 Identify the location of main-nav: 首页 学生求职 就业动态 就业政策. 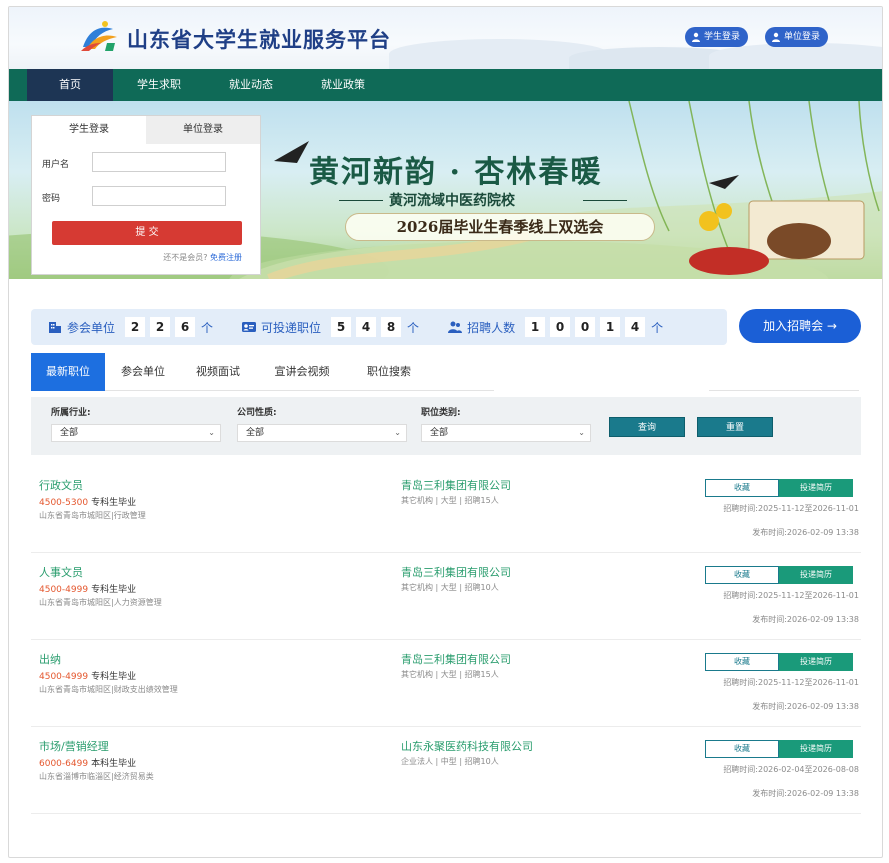
(445, 85).